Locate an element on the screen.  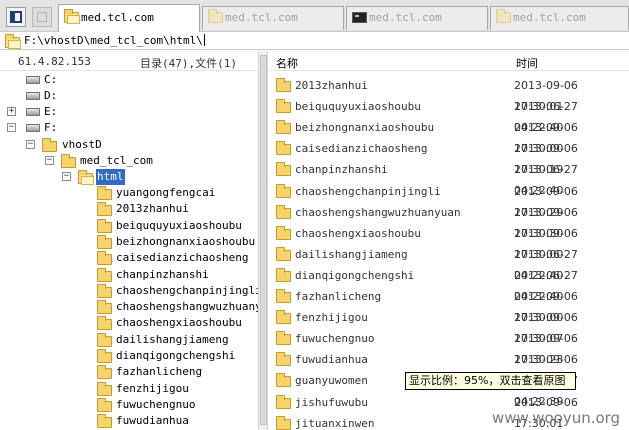
expand-toggle-icon: + is located at coordinates (11, 111).